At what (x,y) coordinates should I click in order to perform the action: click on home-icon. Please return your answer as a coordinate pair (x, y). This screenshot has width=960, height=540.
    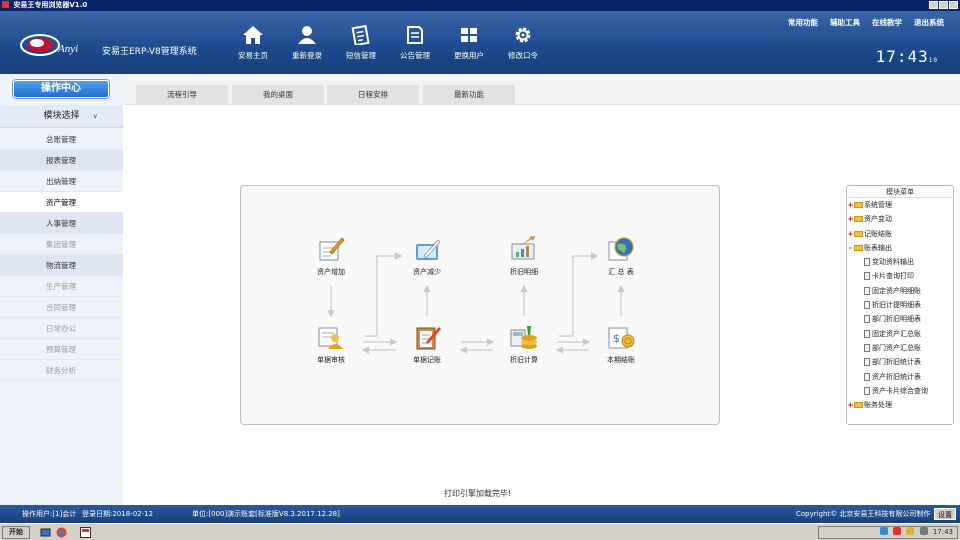
    Looking at the image, I should click on (253, 35).